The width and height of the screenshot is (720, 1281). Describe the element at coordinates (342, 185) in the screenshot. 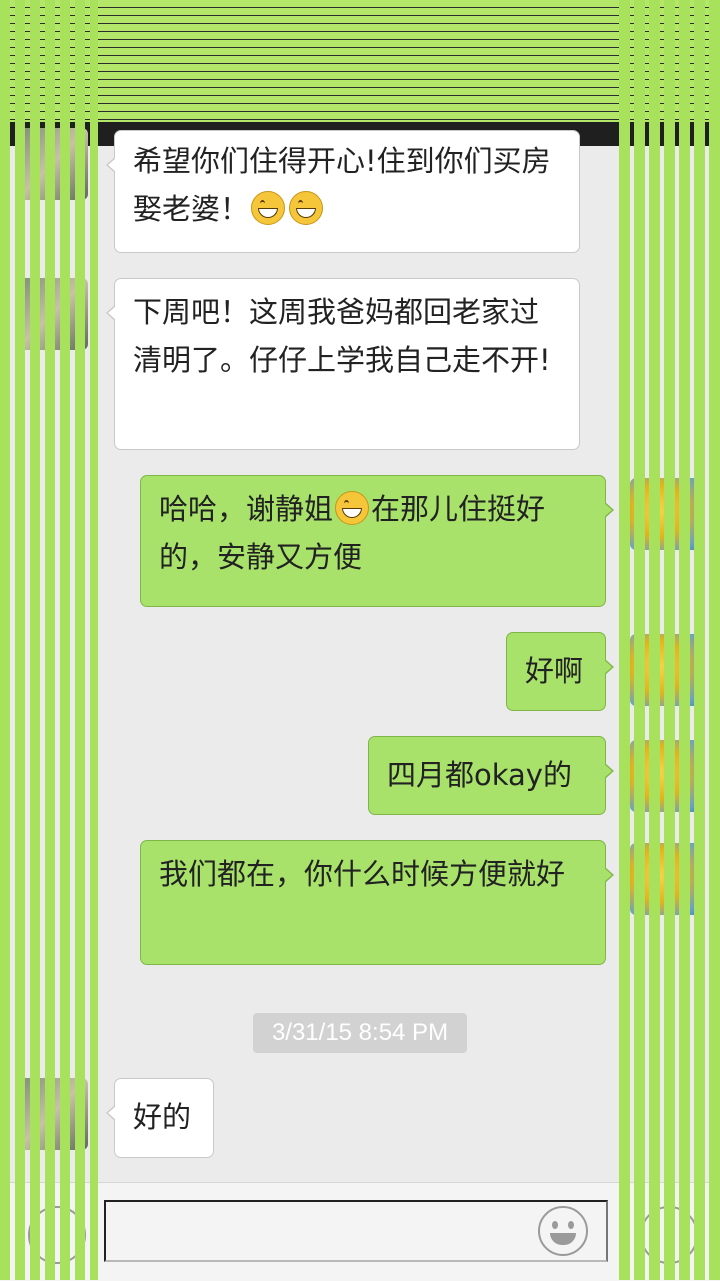

I see `message-text: 希望你们住得开心!住到你们买房娶老婆！` at that location.